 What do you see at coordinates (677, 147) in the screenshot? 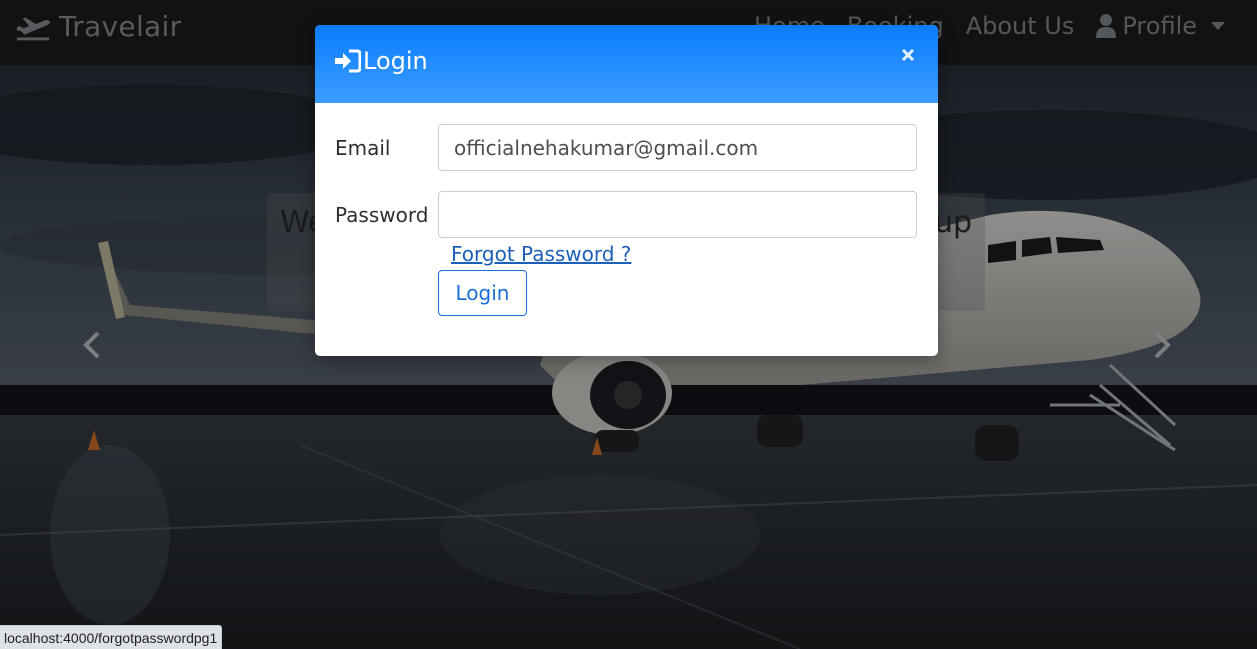
I see `email-field` at bounding box center [677, 147].